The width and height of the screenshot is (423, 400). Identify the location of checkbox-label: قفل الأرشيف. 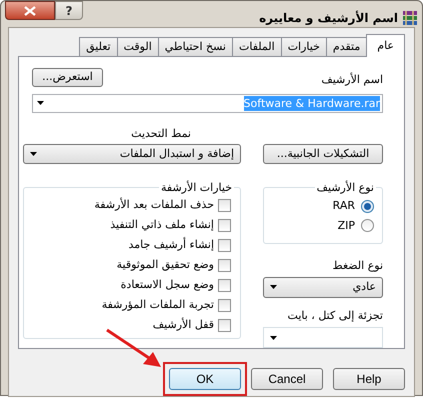
(183, 324).